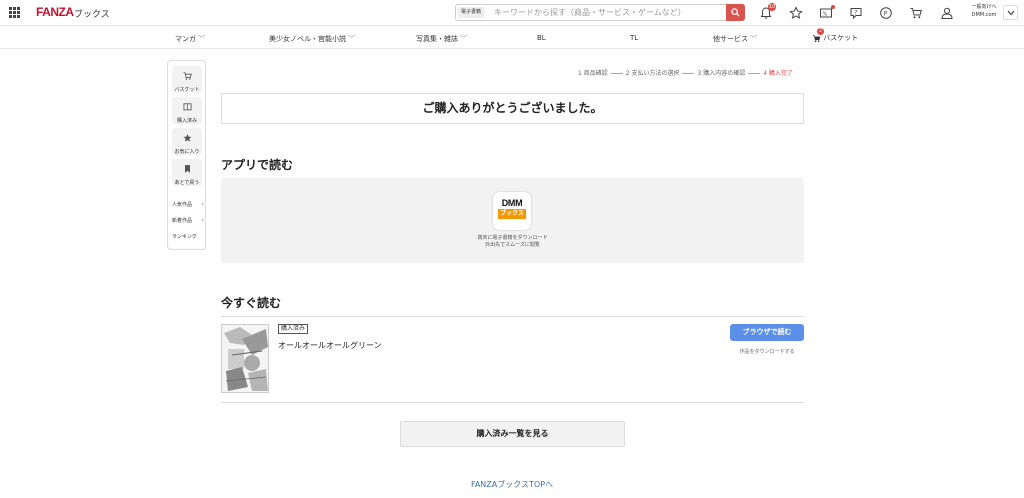 This screenshot has height=498, width=1024. I want to click on purchase-steps: 1 商品確認 2 支払い方法の選択 3 購入内容の確認 4 購入完了, so click(685, 72).